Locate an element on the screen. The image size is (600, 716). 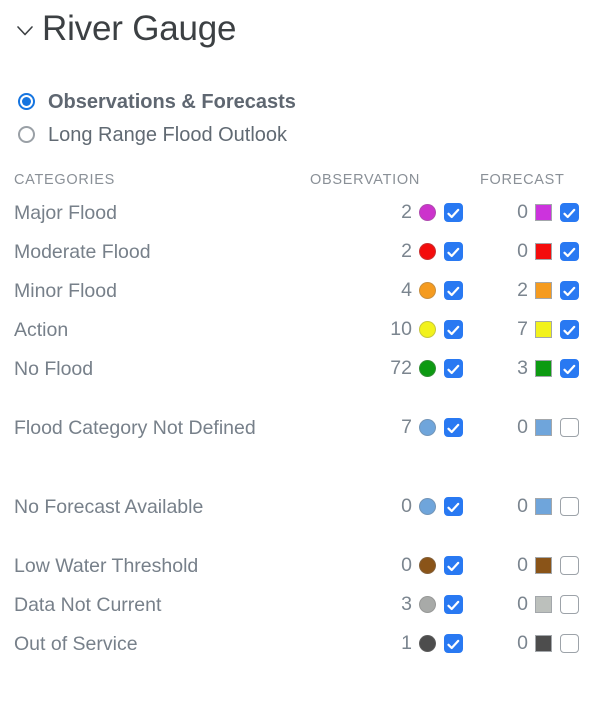
table-row: Flood Category Not Defined 7 0 is located at coordinates (307, 427).